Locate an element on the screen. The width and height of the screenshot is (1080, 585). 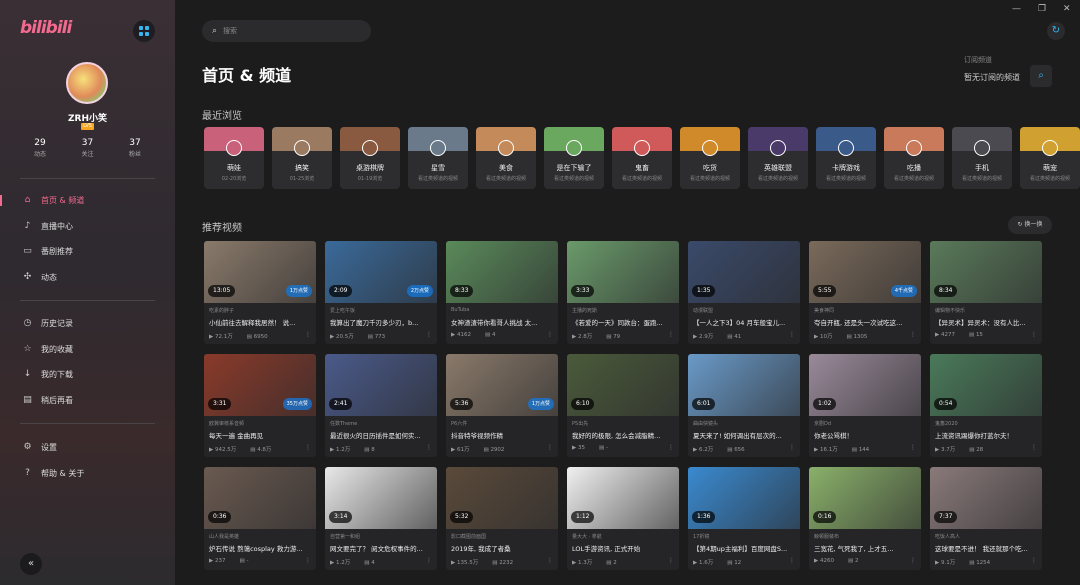
recent-channel-card: 鬼畜 看过类频道的视频 is located at coordinates (642, 158).